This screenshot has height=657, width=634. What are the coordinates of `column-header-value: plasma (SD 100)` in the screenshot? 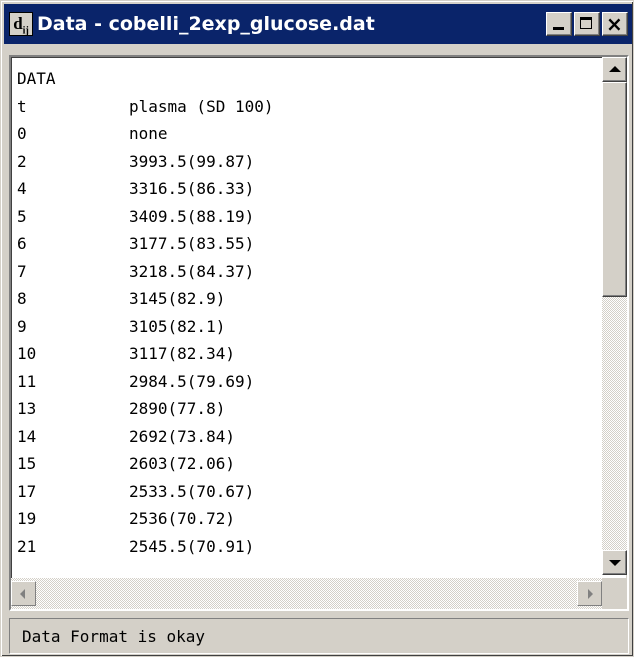 It's located at (201, 106).